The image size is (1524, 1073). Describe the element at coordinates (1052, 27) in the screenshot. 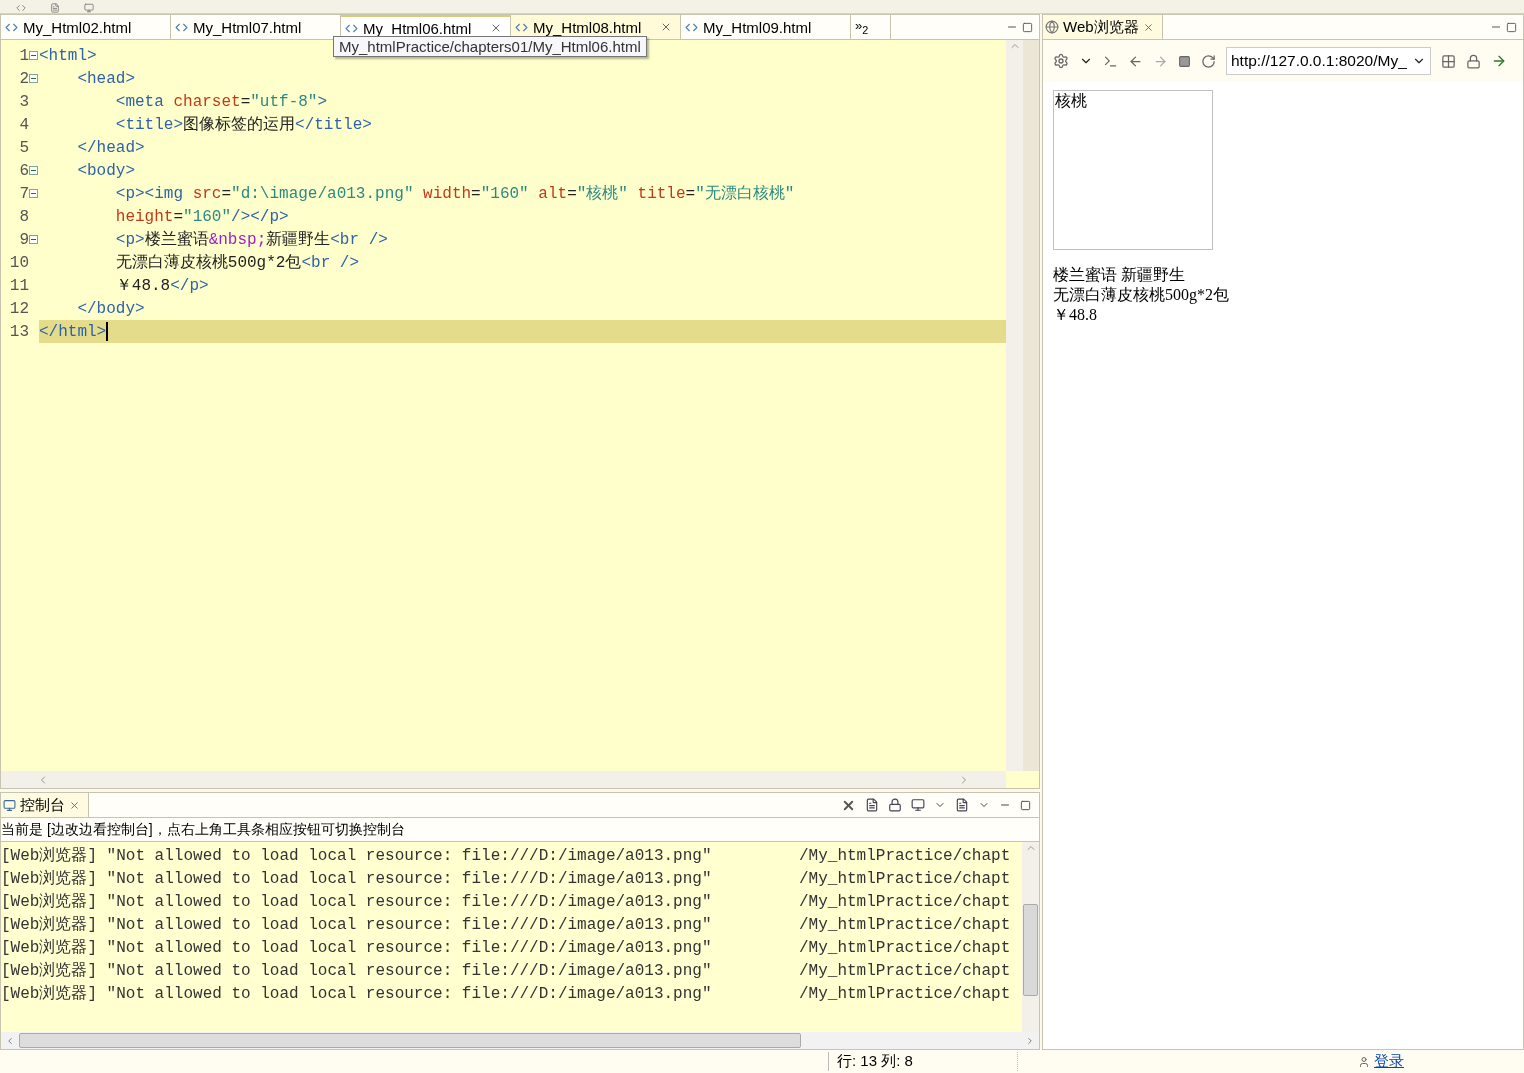

I see `globe-icon` at that location.